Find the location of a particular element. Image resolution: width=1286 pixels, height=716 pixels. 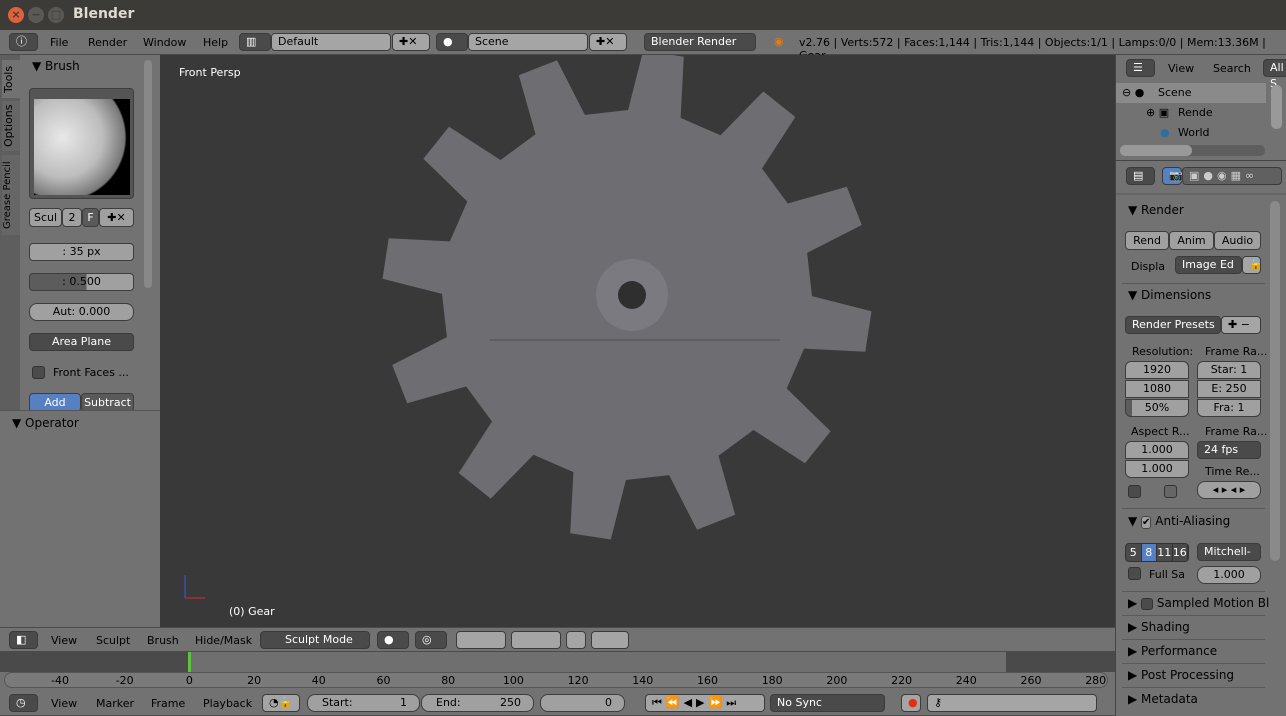

display-select: Image Ed is located at coordinates (1208, 265).